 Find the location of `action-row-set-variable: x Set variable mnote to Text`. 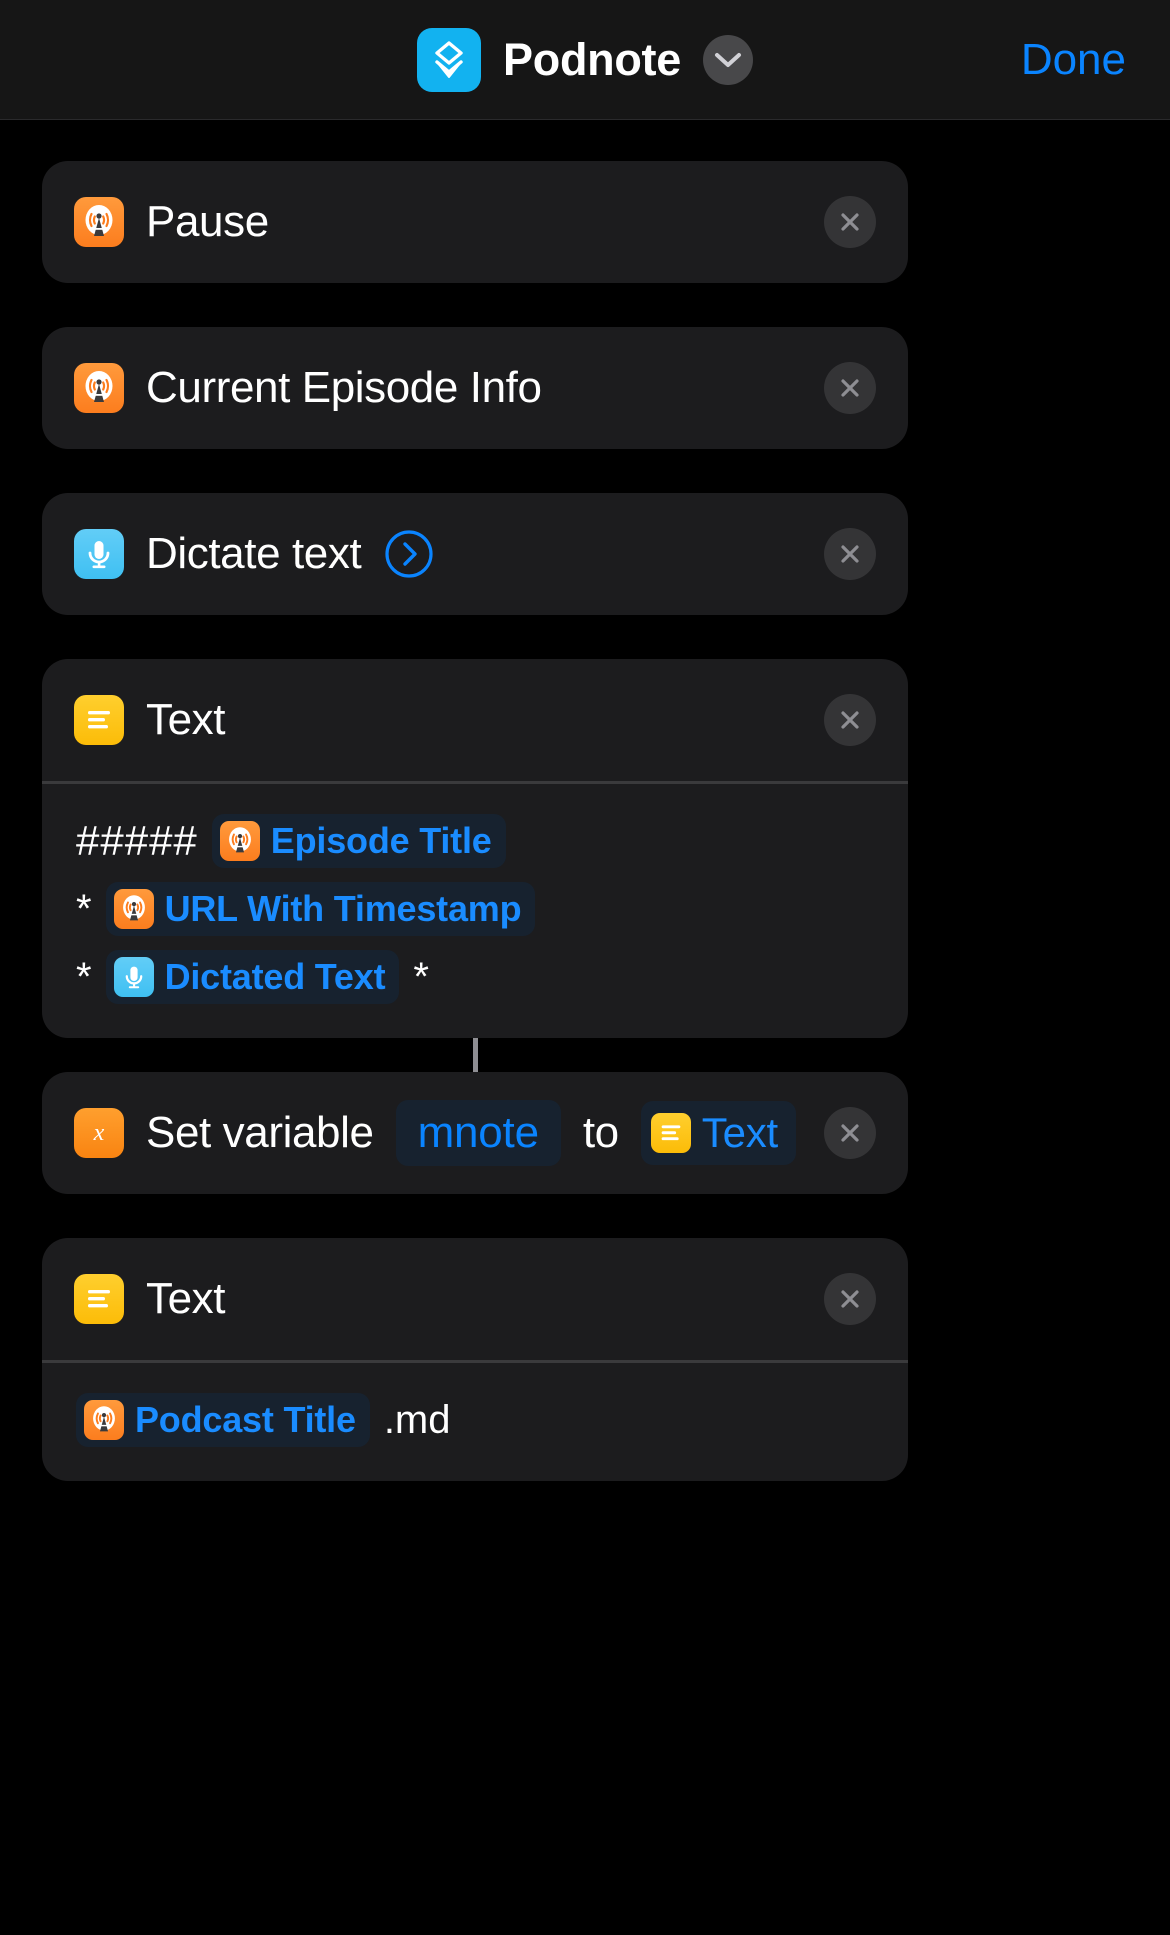

action-row-set-variable: x Set variable mnote to Text is located at coordinates (475, 1133).